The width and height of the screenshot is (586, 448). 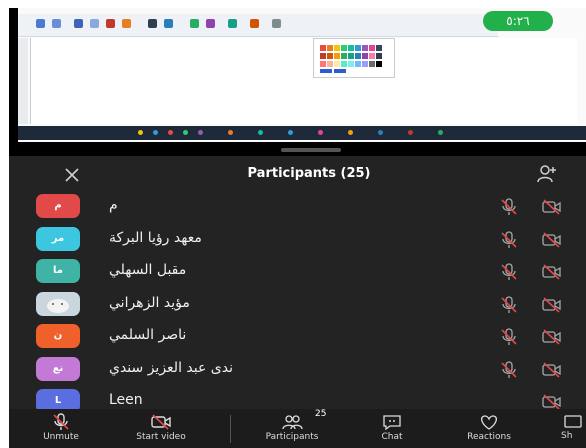 I want to click on chat-label: Chat, so click(x=392, y=437).